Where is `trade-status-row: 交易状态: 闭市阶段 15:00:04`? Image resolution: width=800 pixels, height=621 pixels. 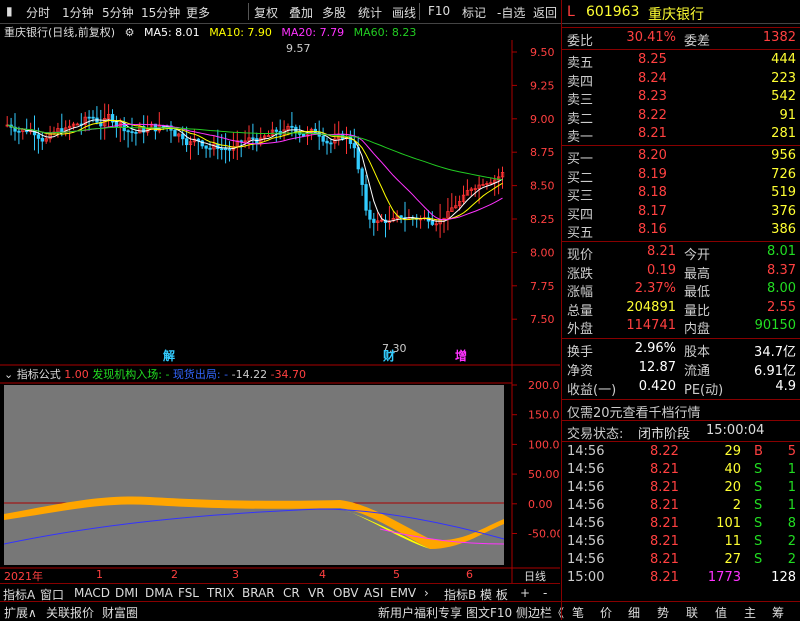 trade-status-row: 交易状态: 闭市阶段 15:00:04 is located at coordinates (681, 432).